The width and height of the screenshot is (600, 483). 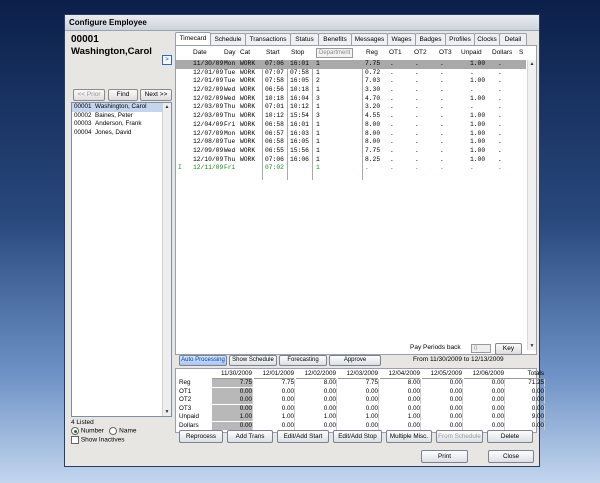 What do you see at coordinates (357, 436) in the screenshot?
I see `edit-add-stop-button: Edit/Add Stop` at bounding box center [357, 436].